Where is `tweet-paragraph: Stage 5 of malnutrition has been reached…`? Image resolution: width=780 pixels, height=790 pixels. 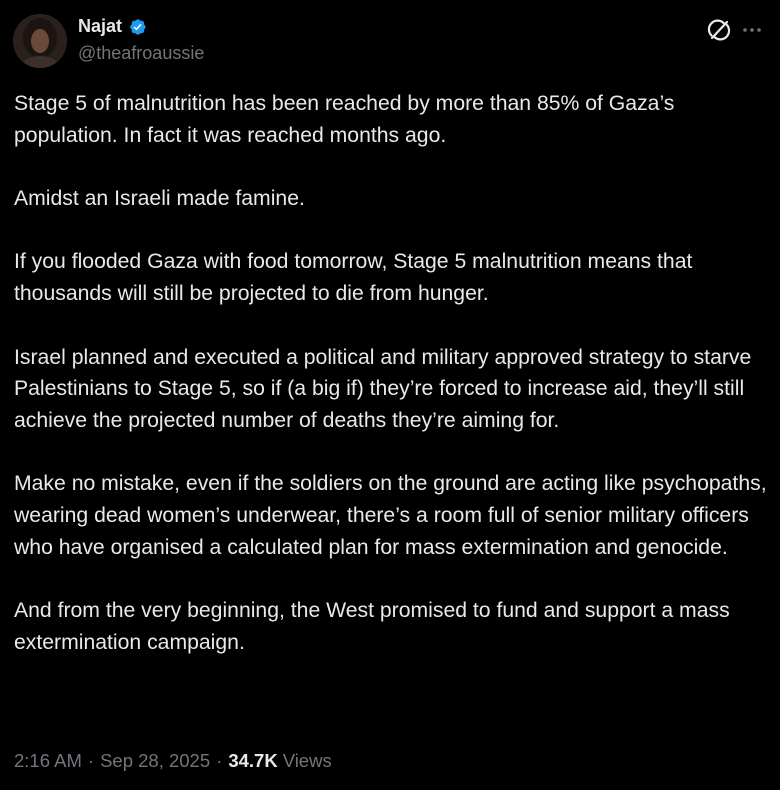
tweet-paragraph: Stage 5 of malnutrition has been reached… is located at coordinates (344, 119).